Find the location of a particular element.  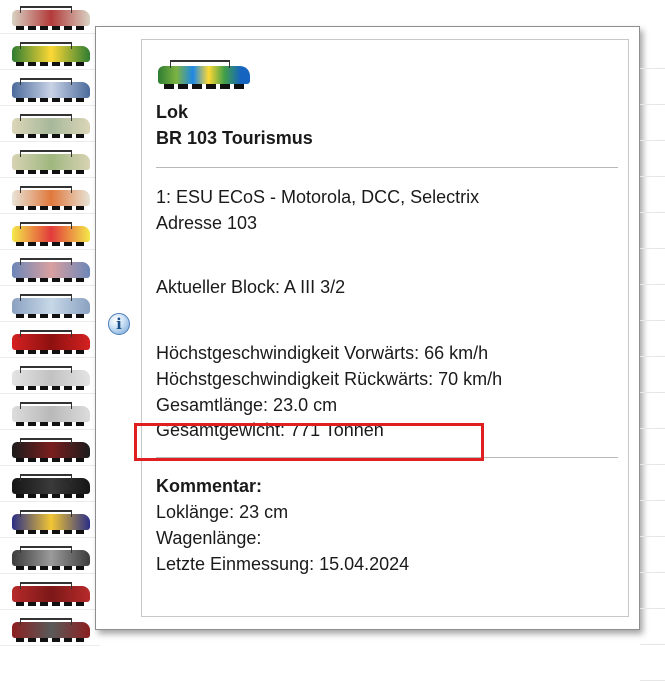

address-line: Adresse 103 is located at coordinates (207, 223).